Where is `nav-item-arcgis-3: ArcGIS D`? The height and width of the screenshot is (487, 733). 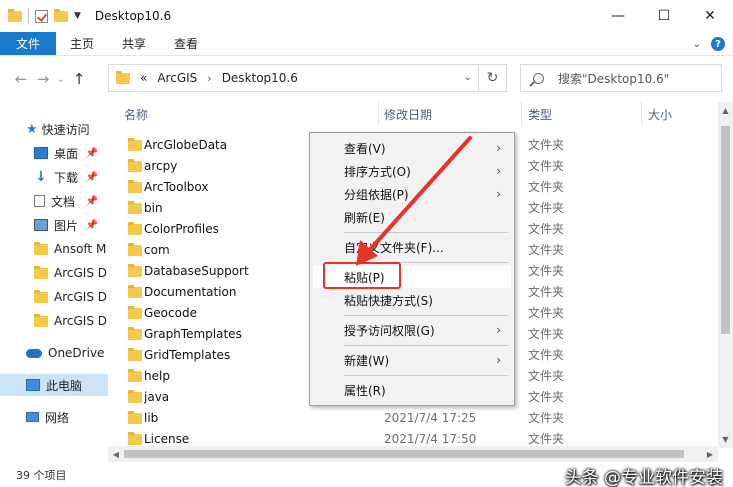
nav-item-arcgis-3: ArcGIS D is located at coordinates (71, 321).